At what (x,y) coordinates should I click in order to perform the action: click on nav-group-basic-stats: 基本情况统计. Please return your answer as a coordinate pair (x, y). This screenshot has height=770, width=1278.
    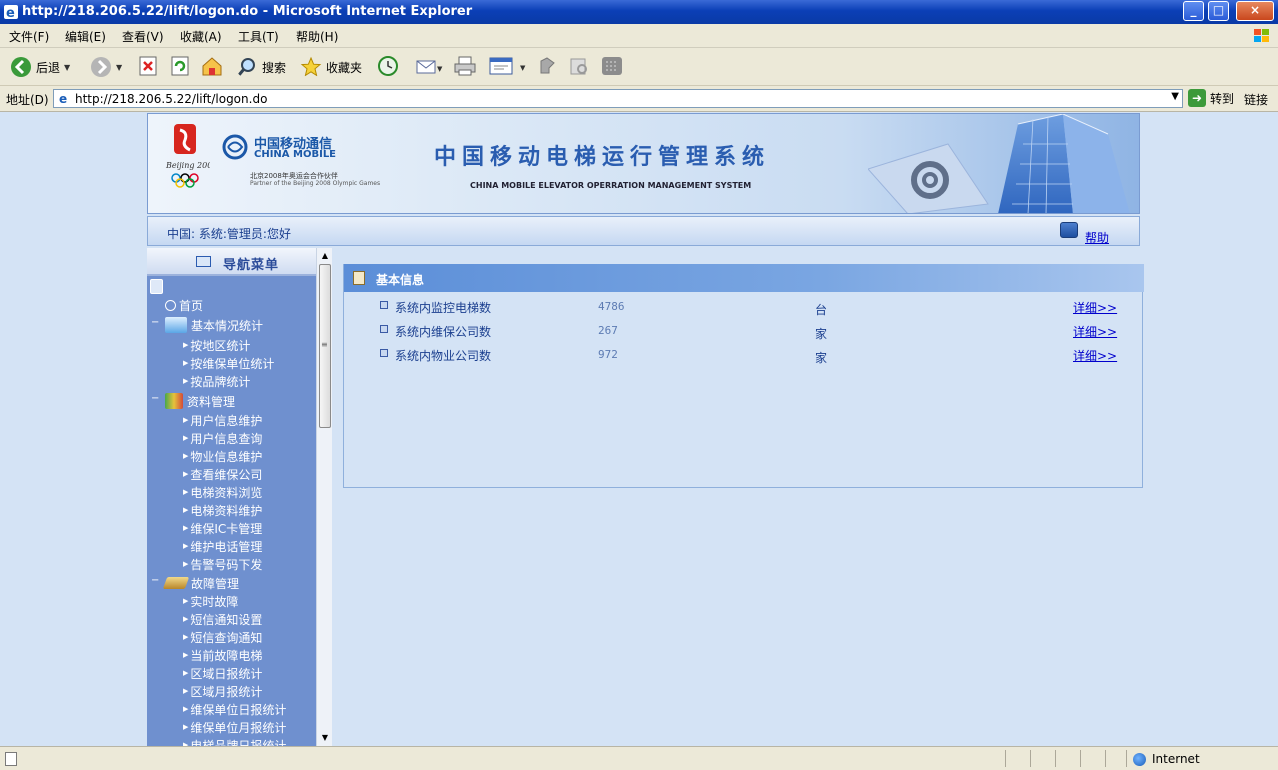
    Looking at the image, I should click on (214, 325).